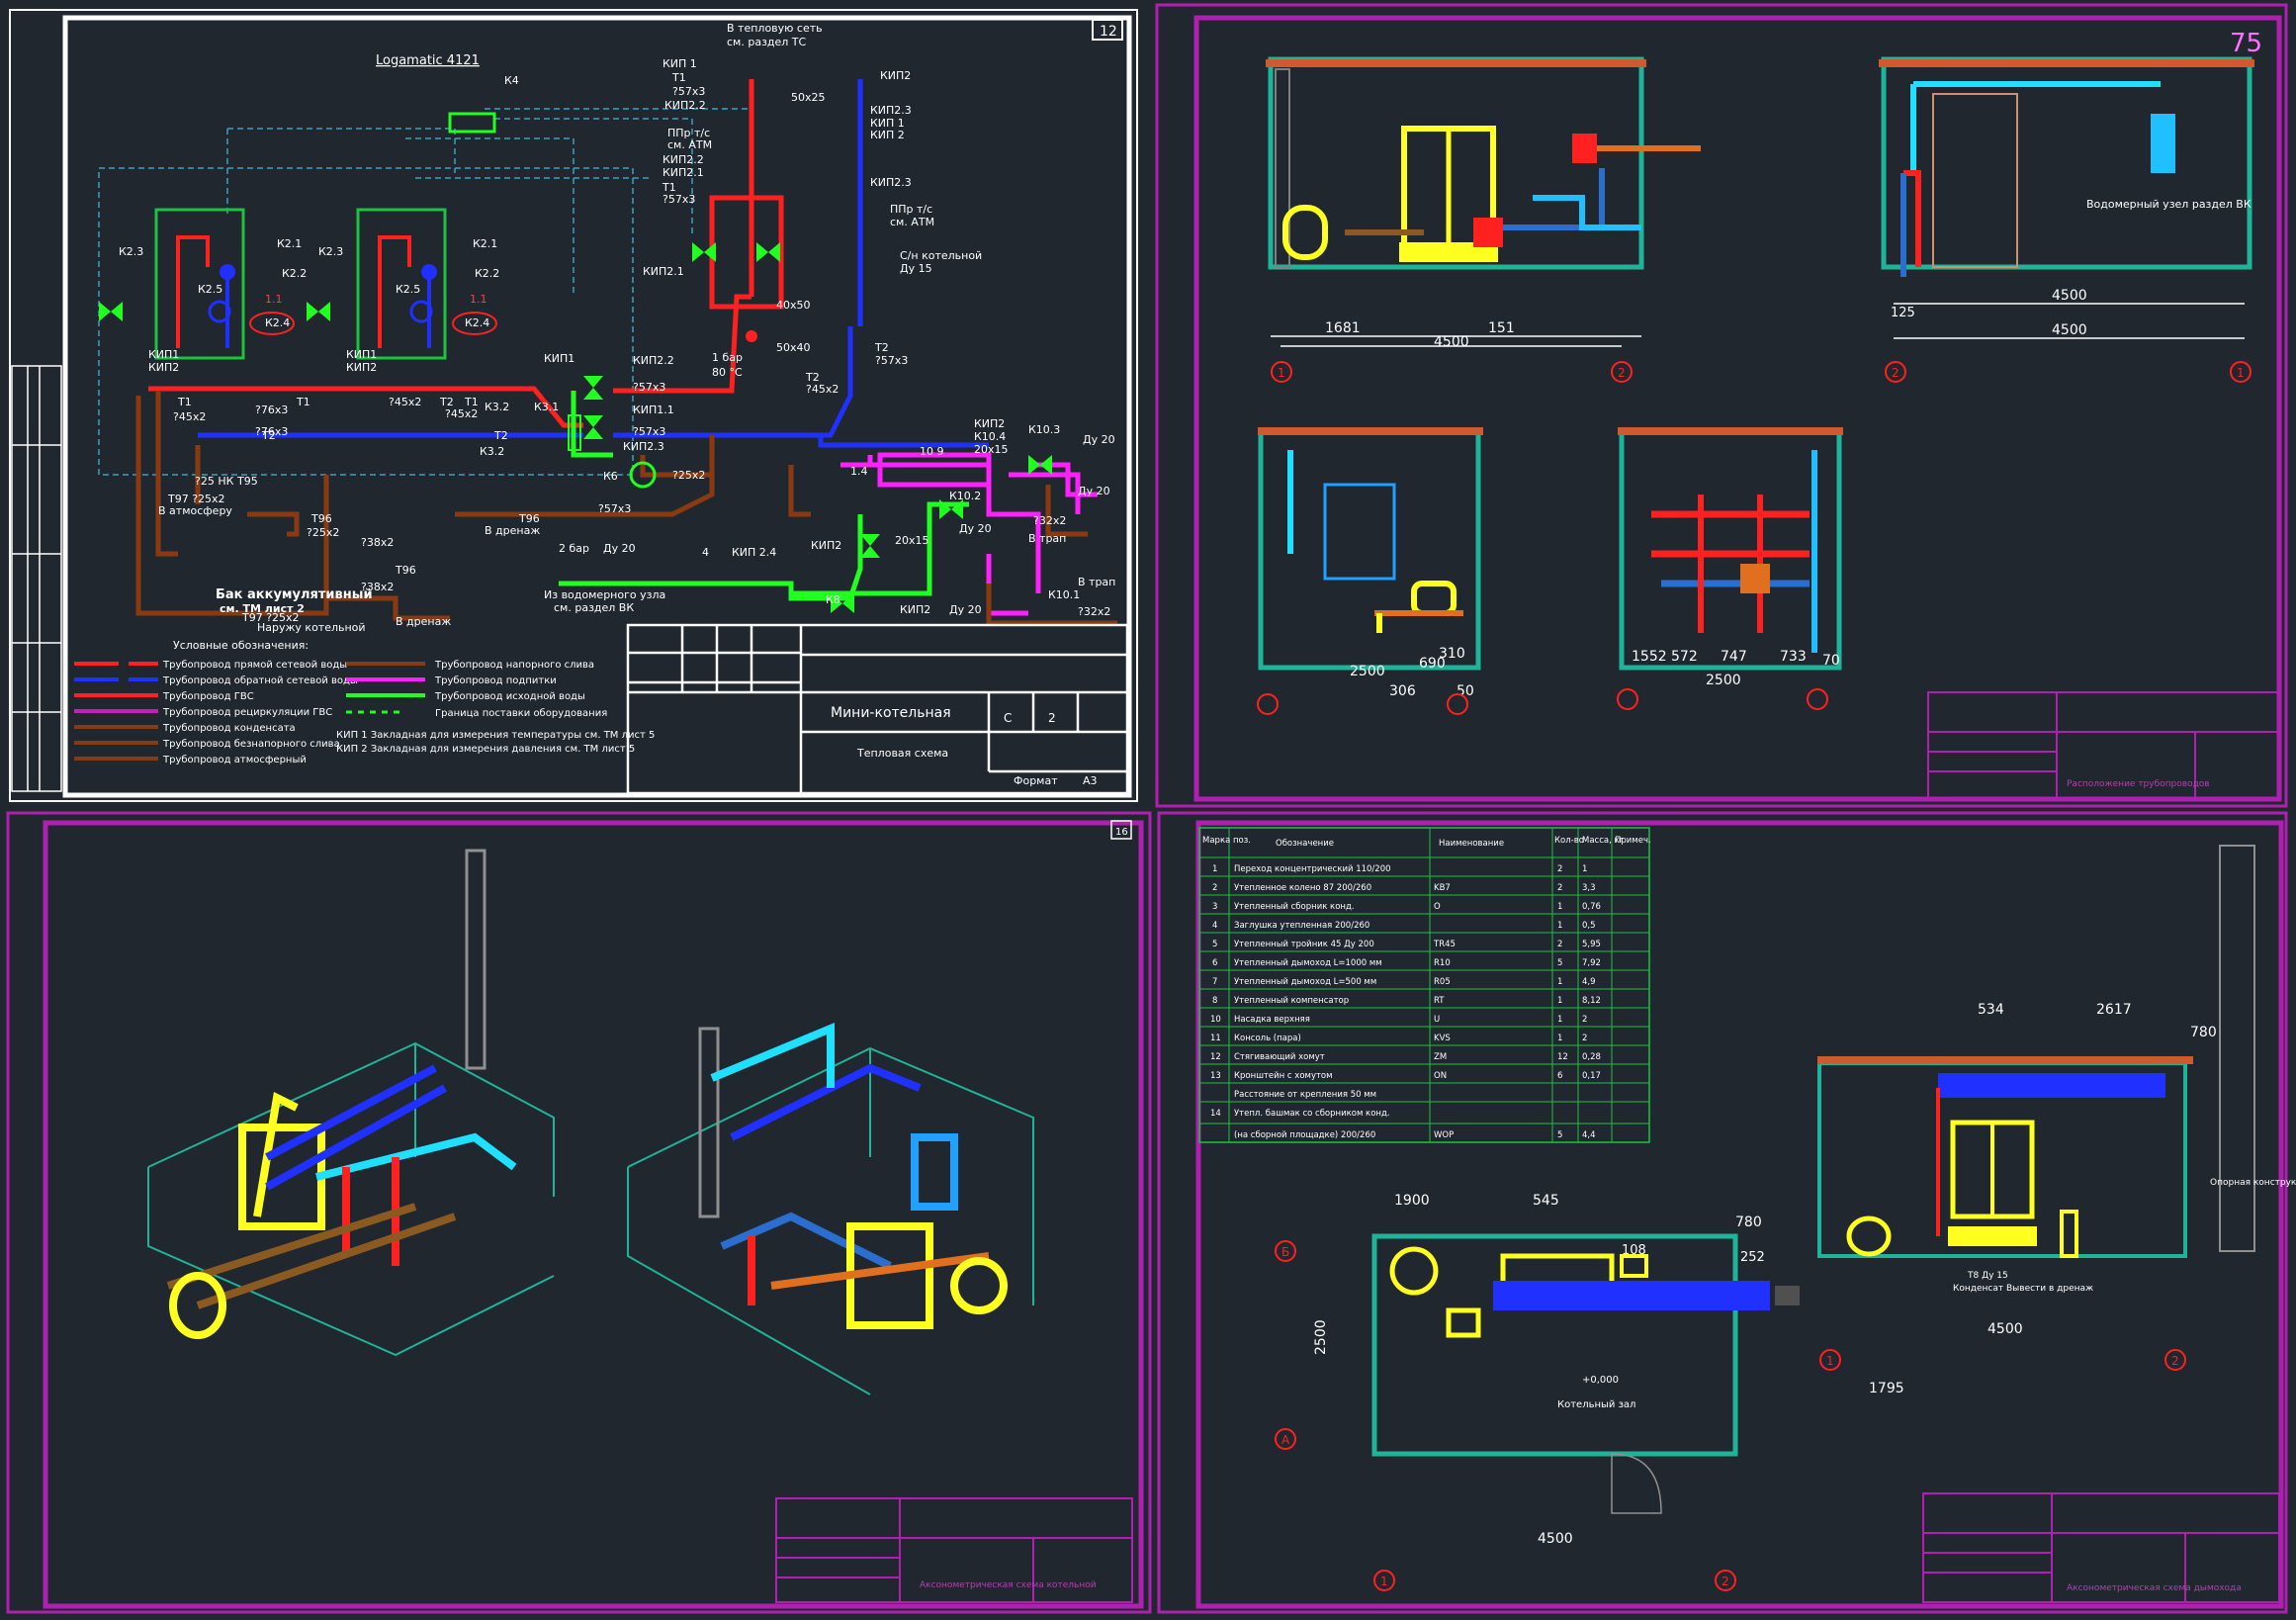 Image resolution: width=2296 pixels, height=1620 pixels. I want to click on svg-text: КИП2.2, so click(683, 159).